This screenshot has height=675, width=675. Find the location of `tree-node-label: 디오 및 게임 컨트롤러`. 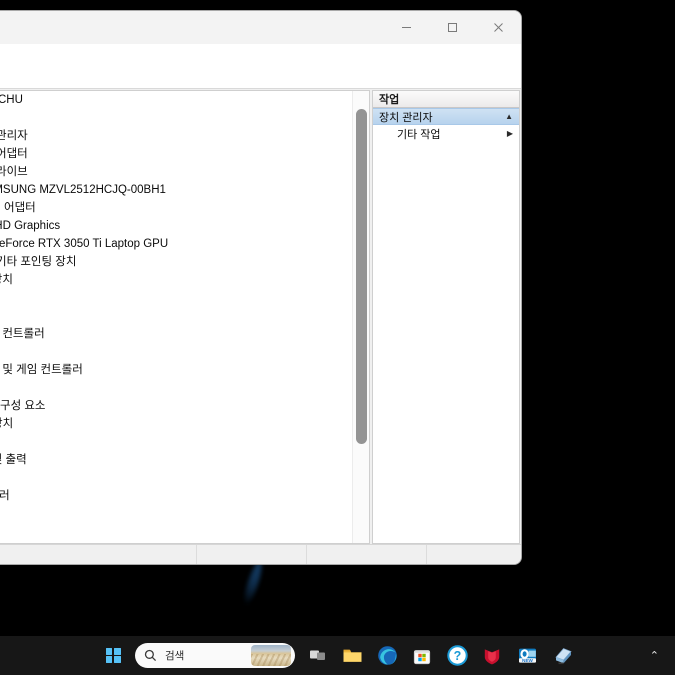

tree-node-label: 디오 및 게임 컨트롤러 is located at coordinates (41, 370).